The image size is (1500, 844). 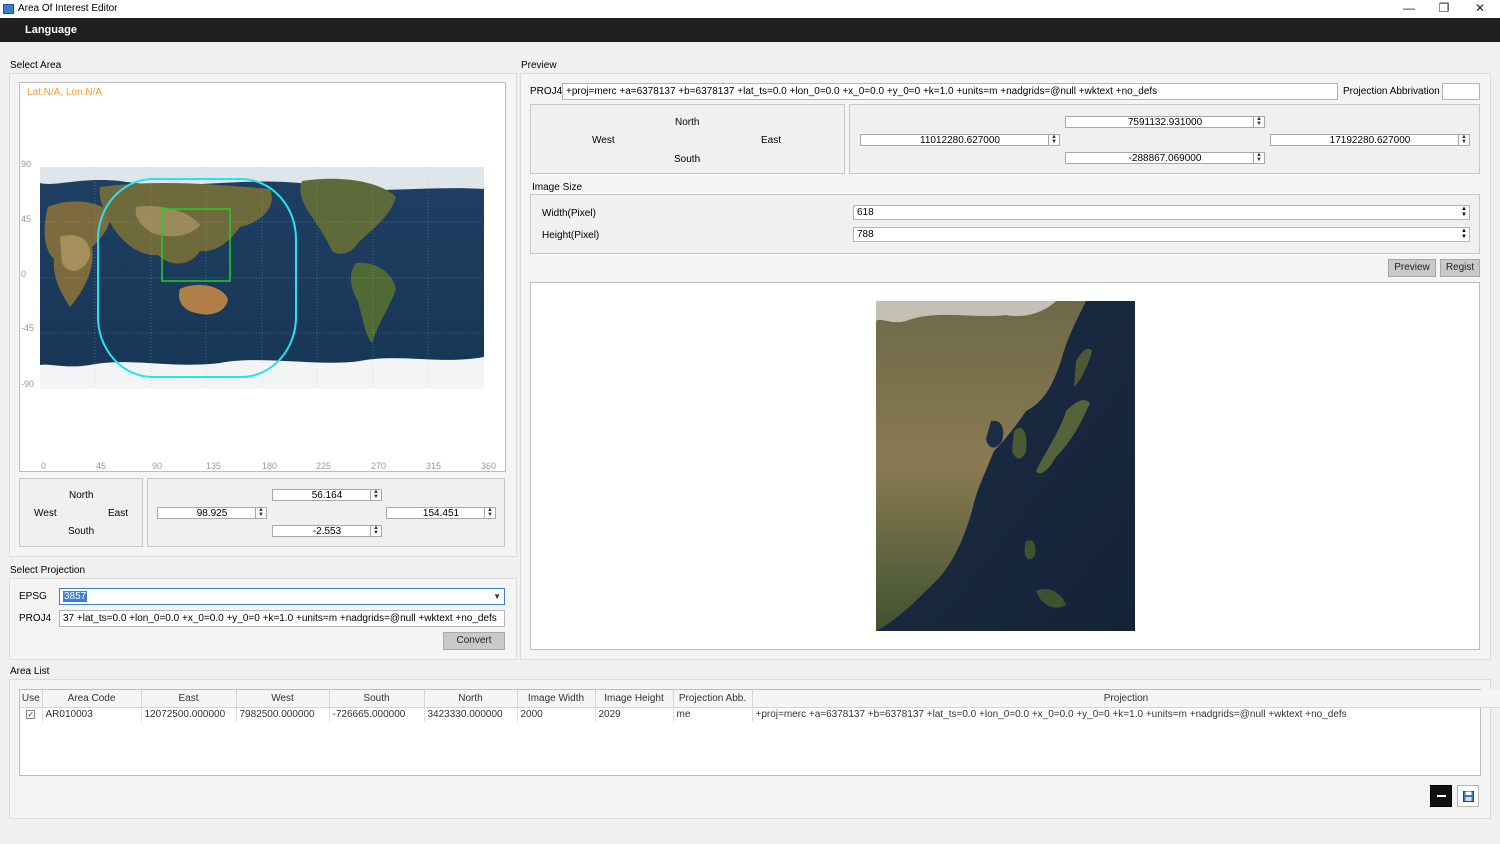 I want to click on height-spinbox: 788 ▲ ▼, so click(x=1161, y=234).